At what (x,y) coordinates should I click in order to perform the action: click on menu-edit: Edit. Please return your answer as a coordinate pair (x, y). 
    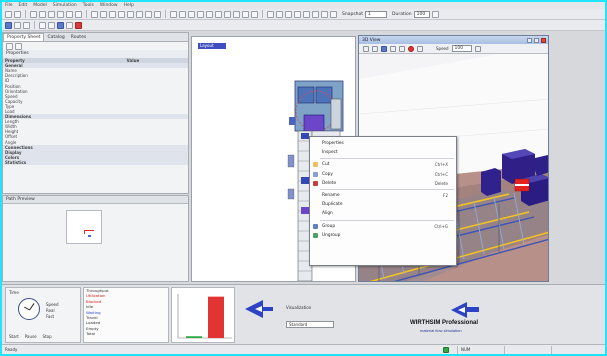
    Looking at the image, I should click on (23, 5).